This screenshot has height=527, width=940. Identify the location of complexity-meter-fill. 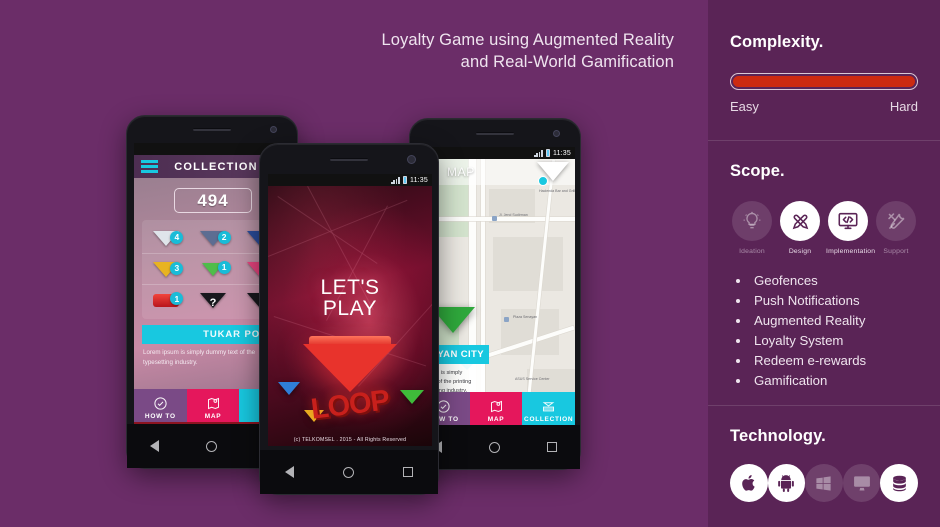
(824, 81).